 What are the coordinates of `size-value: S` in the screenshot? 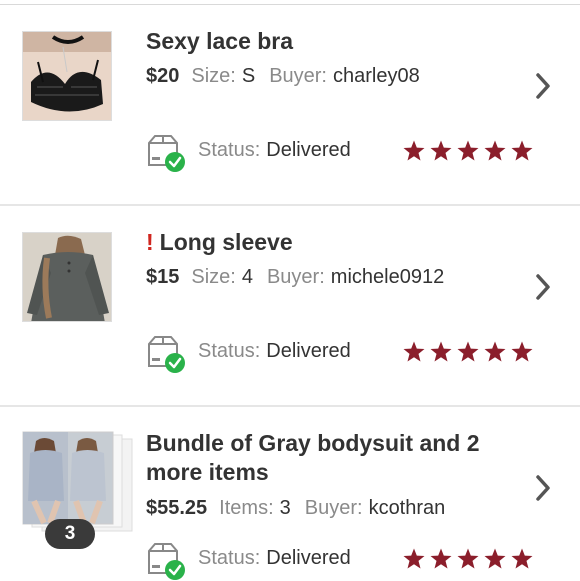 It's located at (248, 76).